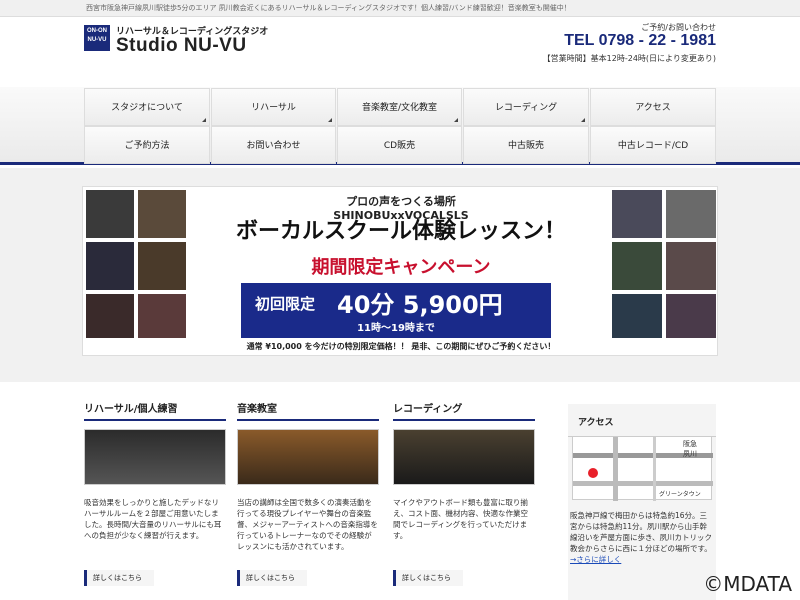 This screenshot has width=800, height=600. What do you see at coordinates (526, 145) in the screenshot?
I see `nav-item-used-sales: 中古販売` at bounding box center [526, 145].